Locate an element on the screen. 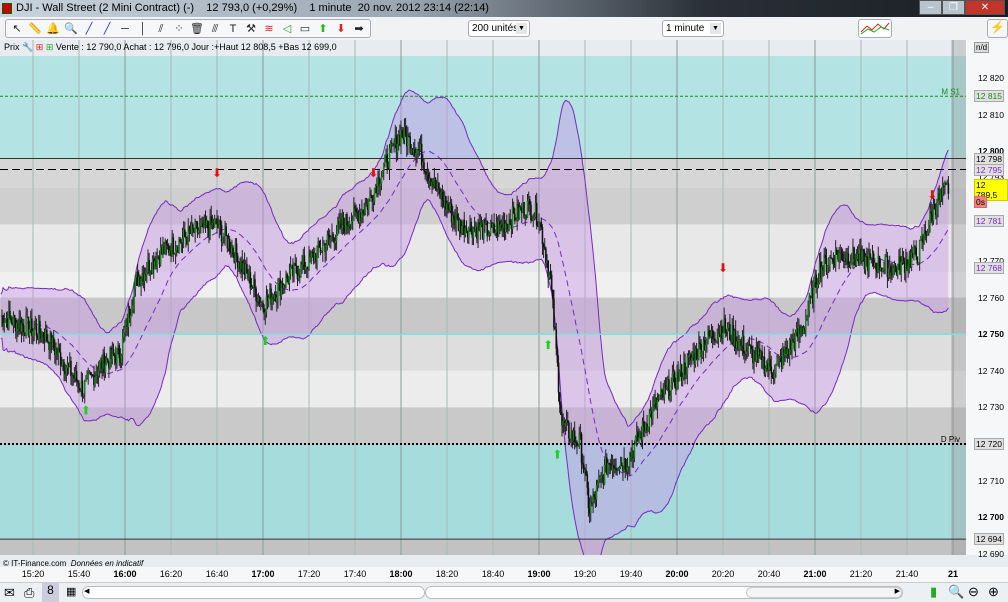 This screenshot has height=602, width=1008. zoom-in-icon: ⊕ is located at coordinates (993, 592).